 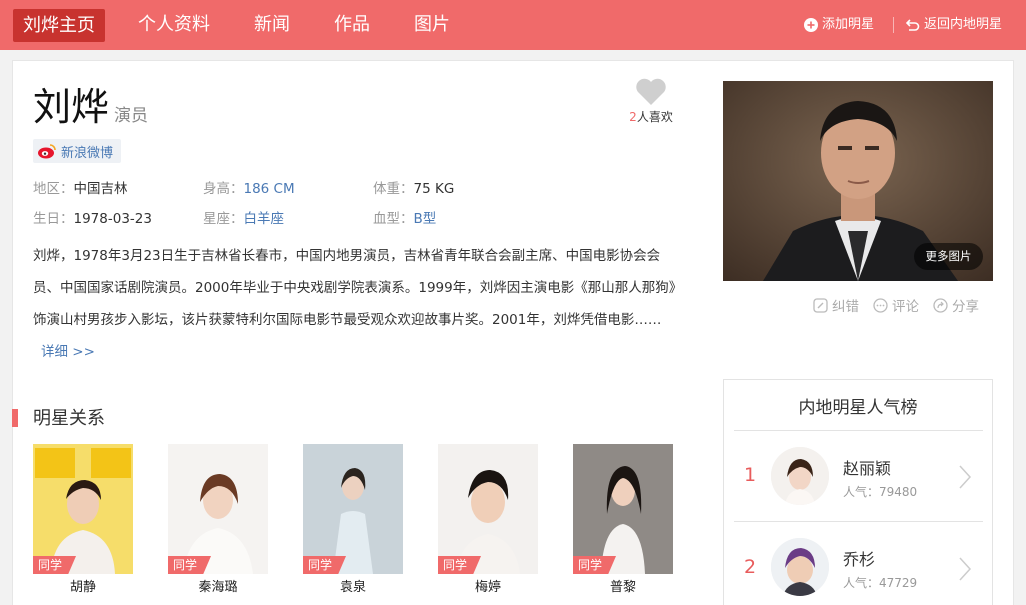 What do you see at coordinates (425, 219) in the screenshot?
I see `blood-value: B型` at bounding box center [425, 219].